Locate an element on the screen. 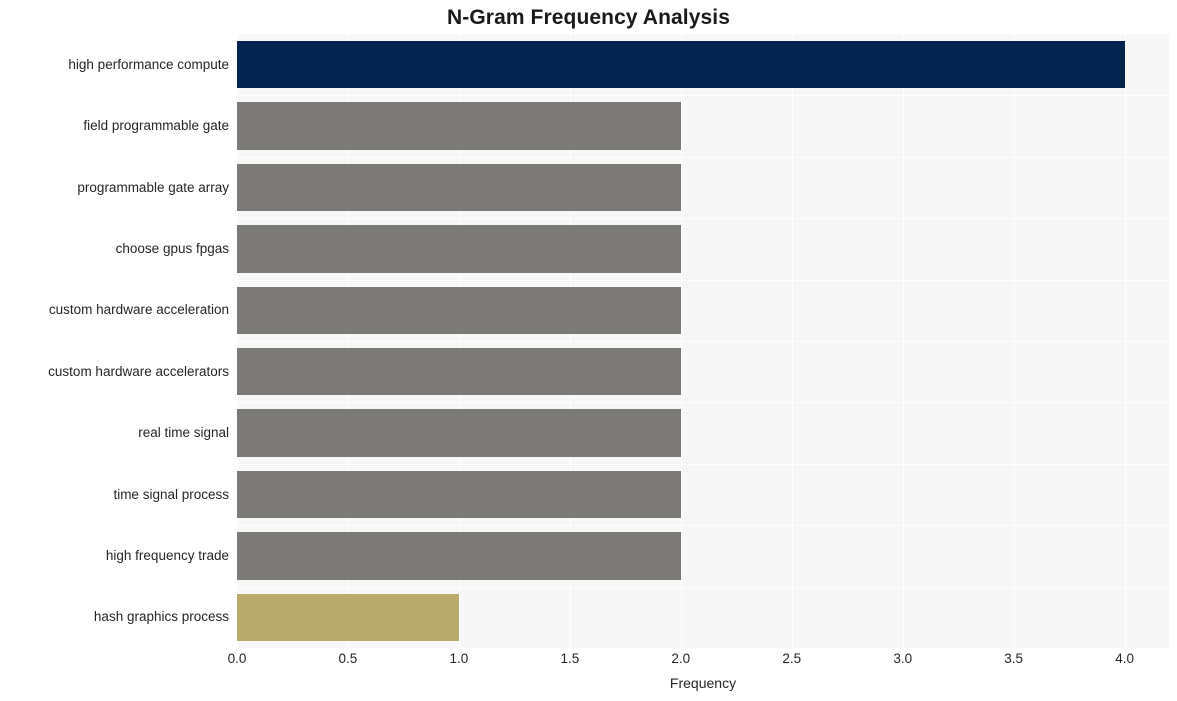  x-axis-tick-label: 2.5 is located at coordinates (792, 658).